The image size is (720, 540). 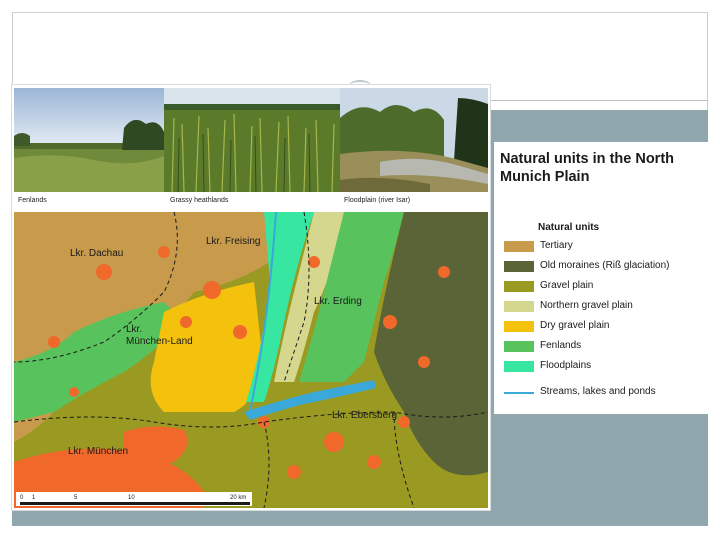 What do you see at coordinates (98, 451) in the screenshot?
I see `label-lkr-muenchen: Lkr. München` at bounding box center [98, 451].